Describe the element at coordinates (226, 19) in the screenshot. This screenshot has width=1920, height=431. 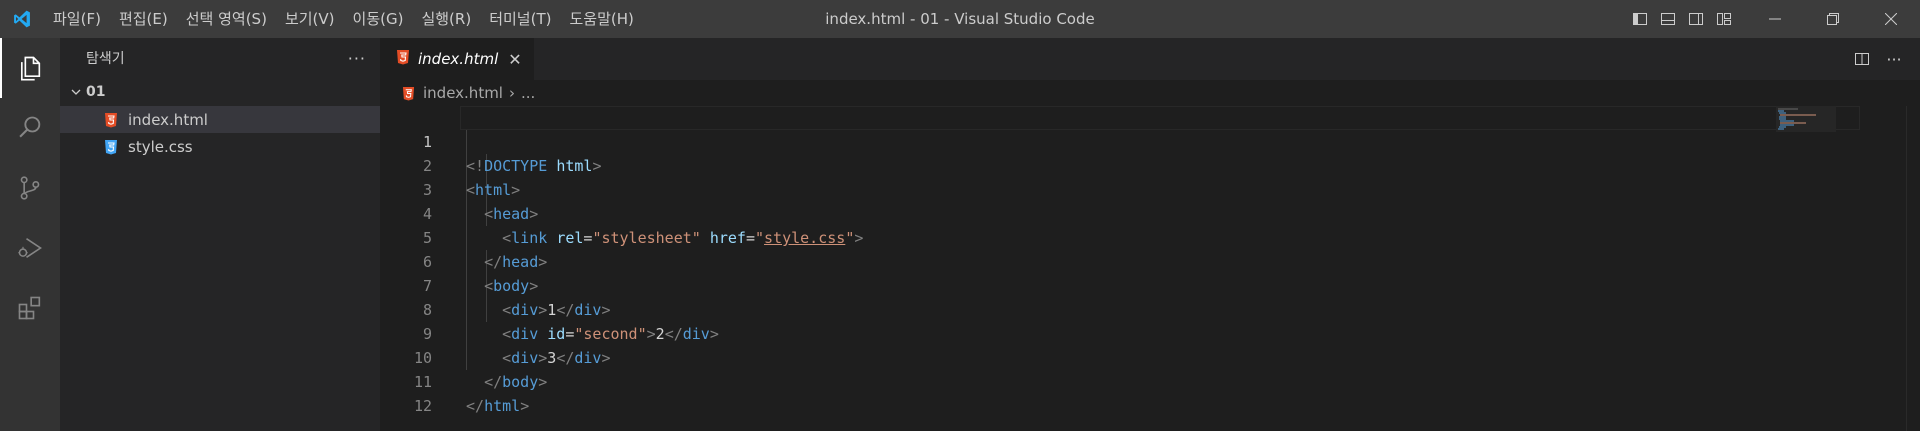
I see `menu-selection: 선택 영역(S)` at that location.